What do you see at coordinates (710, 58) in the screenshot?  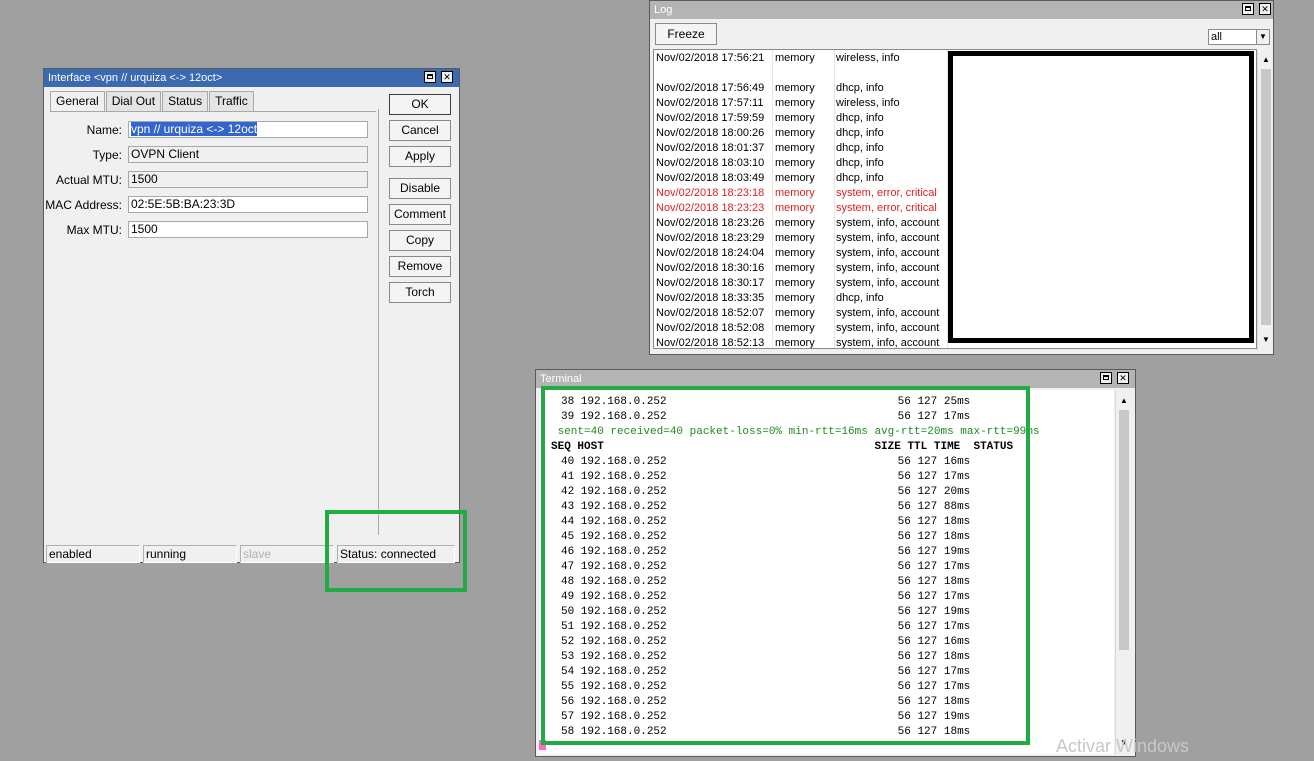 I see `log-time: Nov/02/2018 17:56:21` at bounding box center [710, 58].